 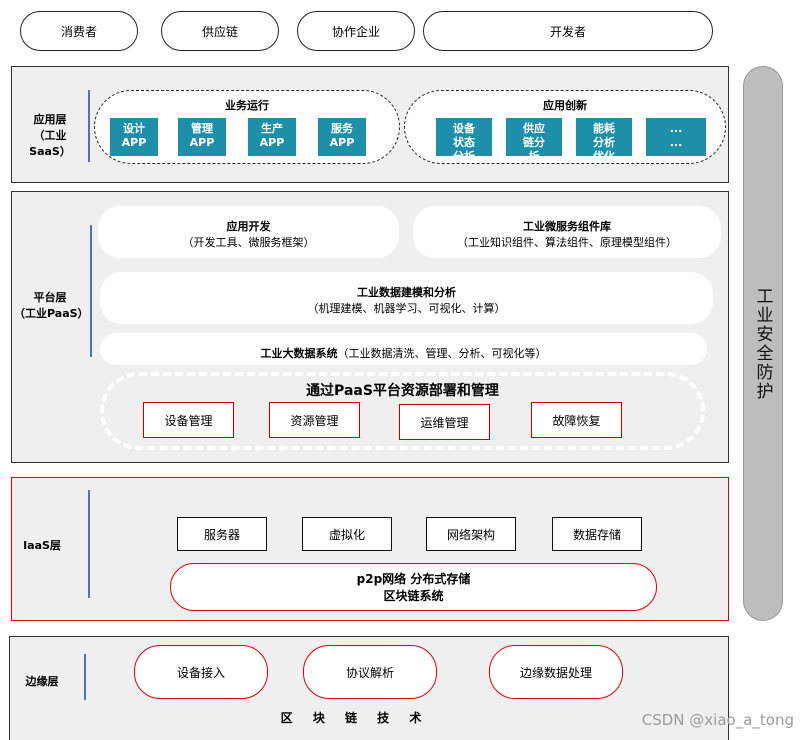 I want to click on data-modeling-title: 工业数据建模和分析, so click(x=406, y=292).